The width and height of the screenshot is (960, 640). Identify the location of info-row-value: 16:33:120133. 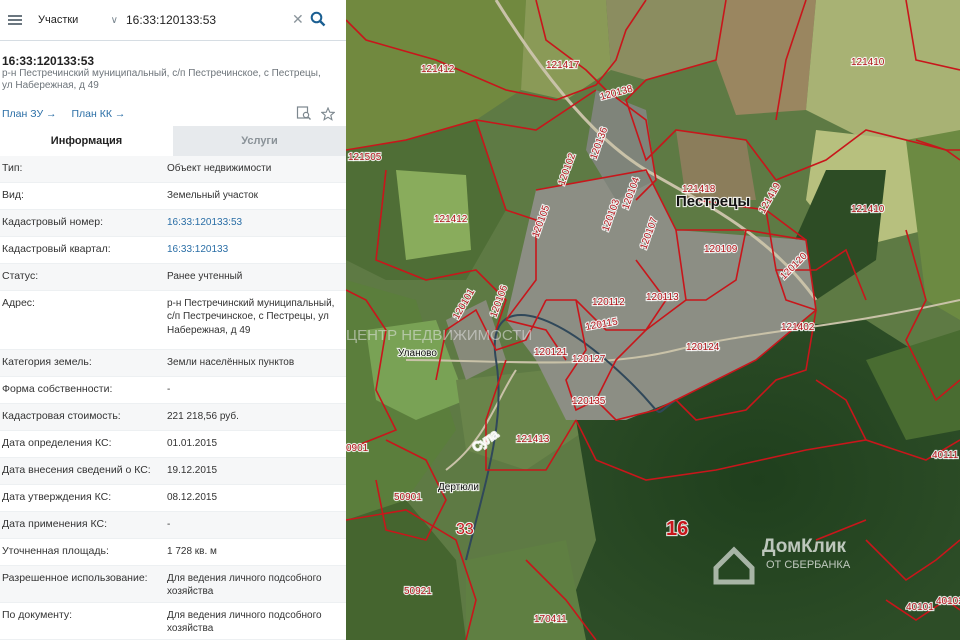
(255, 250).